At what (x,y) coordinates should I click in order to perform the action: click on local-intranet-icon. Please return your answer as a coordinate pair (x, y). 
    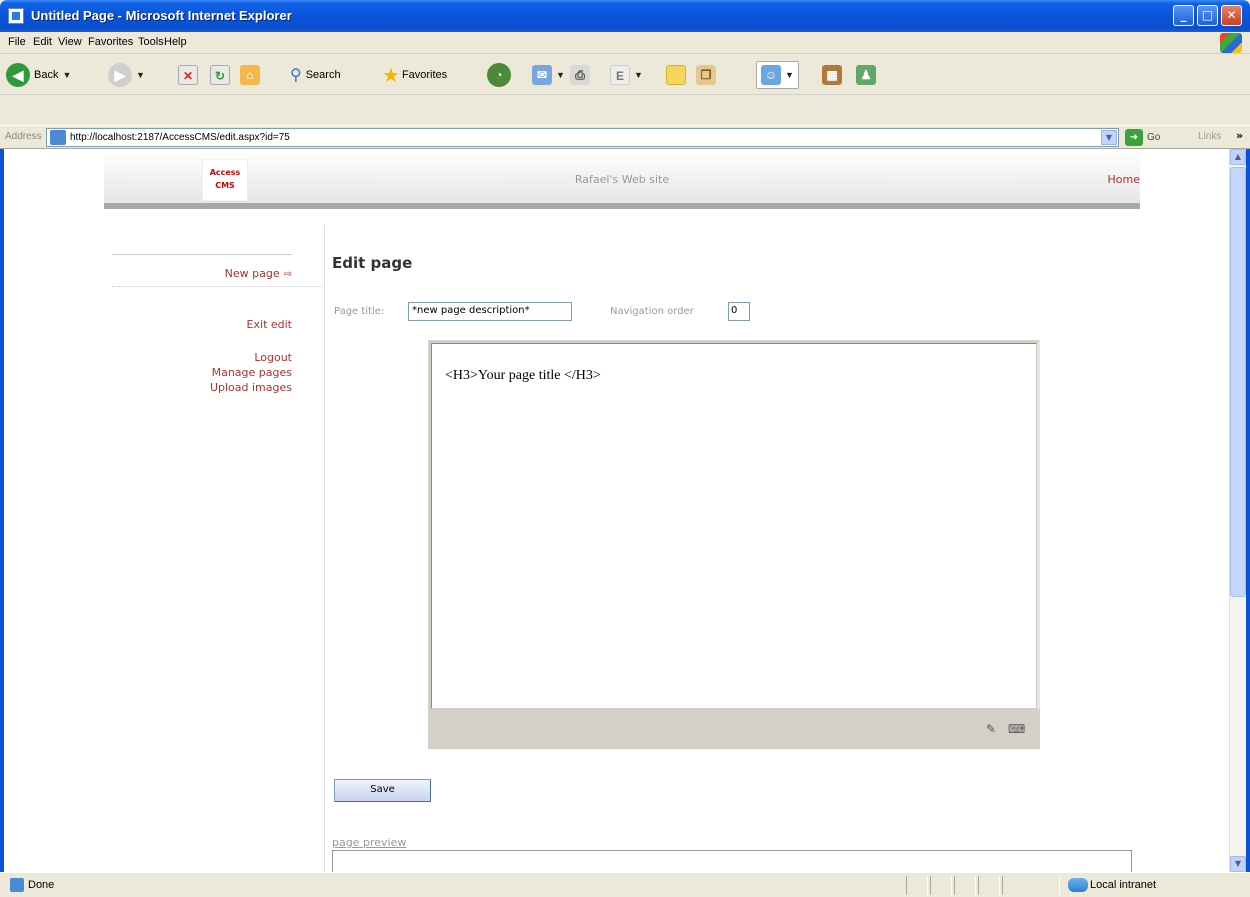
    Looking at the image, I should click on (1078, 885).